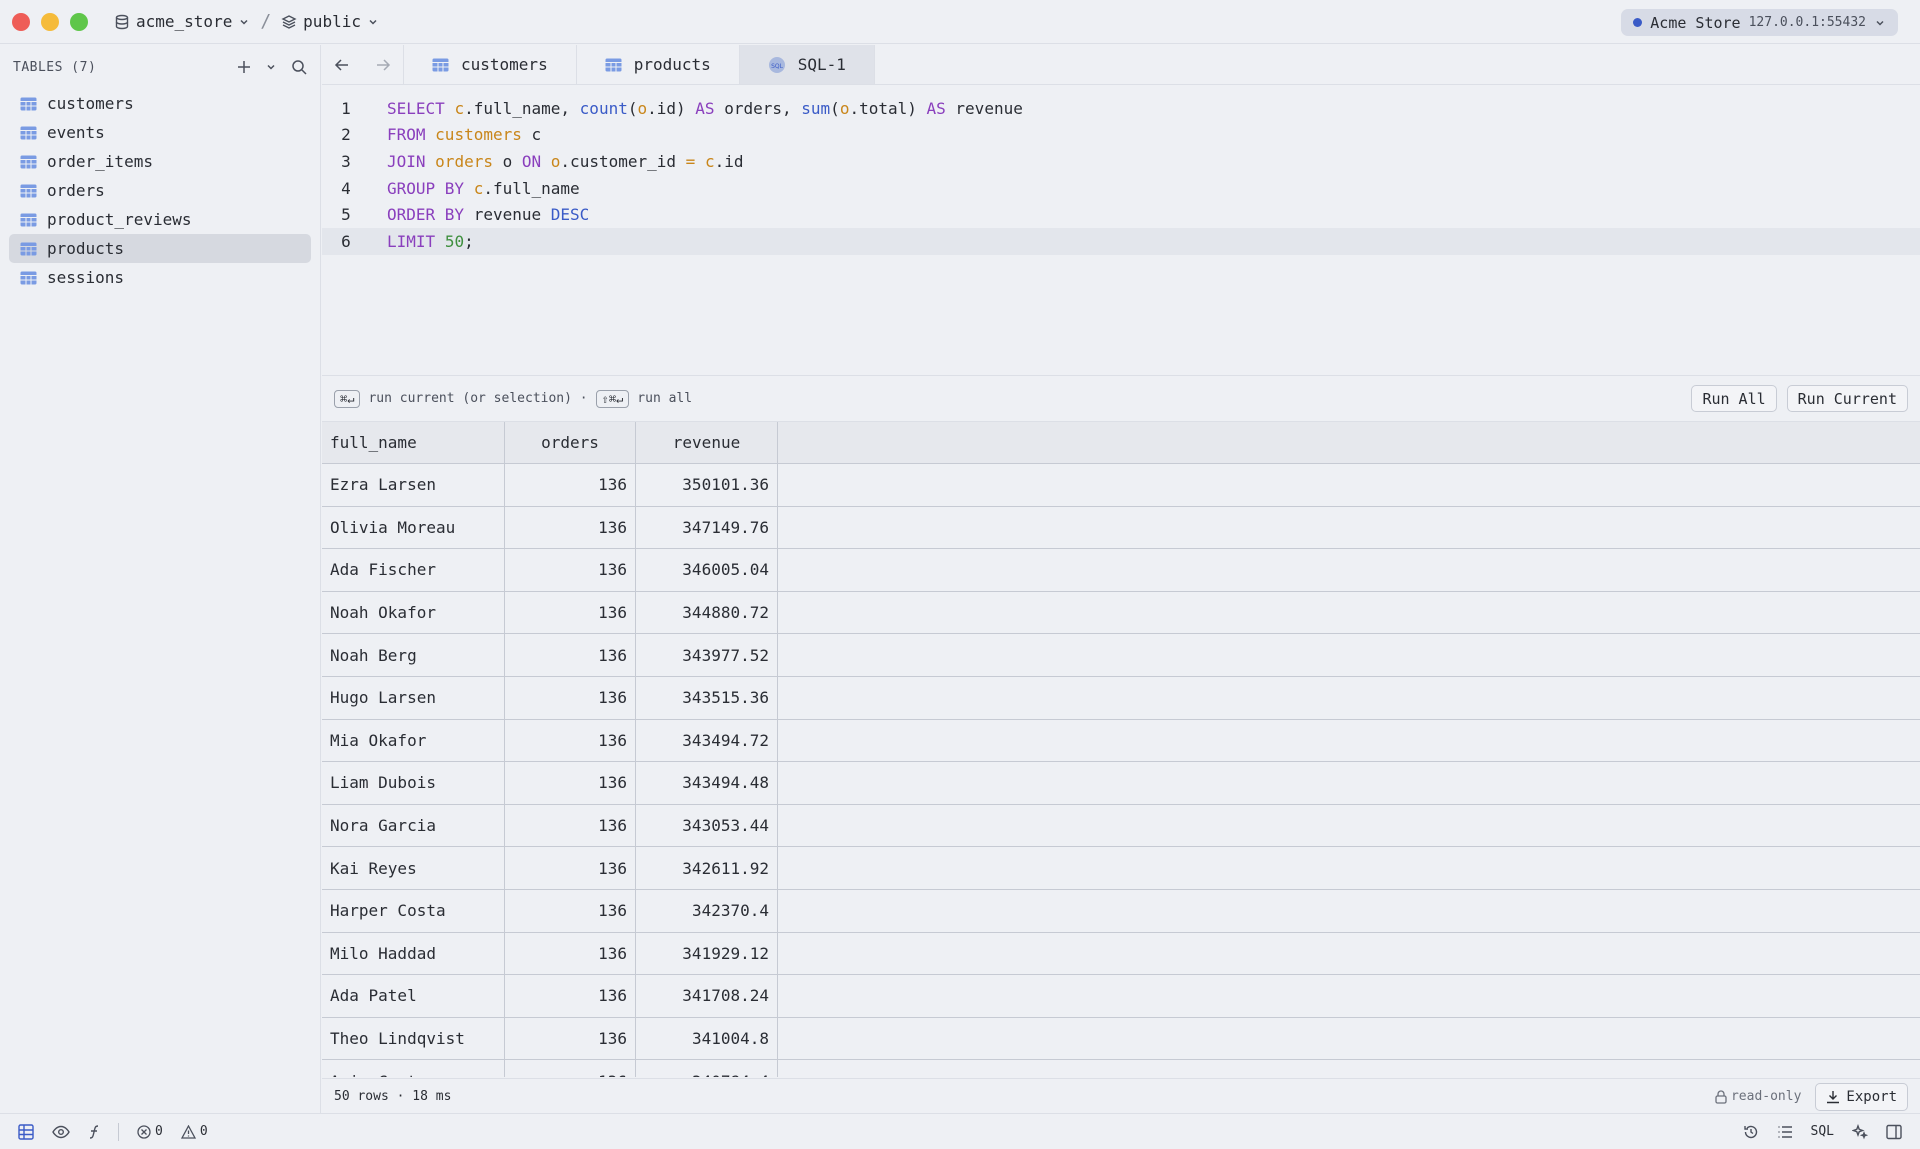 This screenshot has width=1920, height=1149. Describe the element at coordinates (1759, 22) in the screenshot. I see `connection-selector: Acme Store 127.0.0.1:55432` at that location.